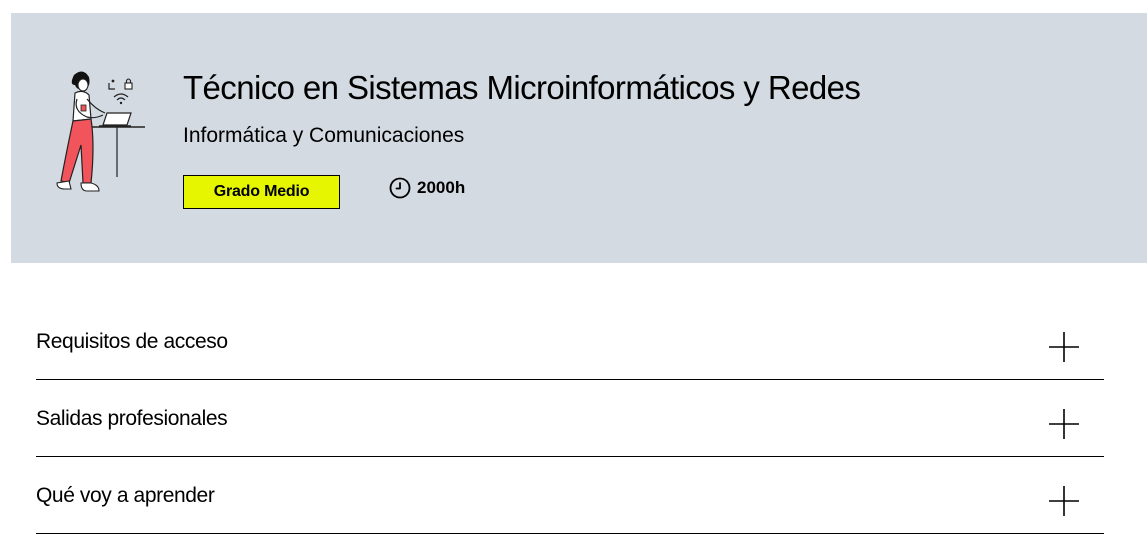 Image resolution: width=1147 pixels, height=534 pixels. What do you see at coordinates (570, 341) in the screenshot?
I see `accordion-item-requisitos-de-acceso: Requisitos de acceso` at bounding box center [570, 341].